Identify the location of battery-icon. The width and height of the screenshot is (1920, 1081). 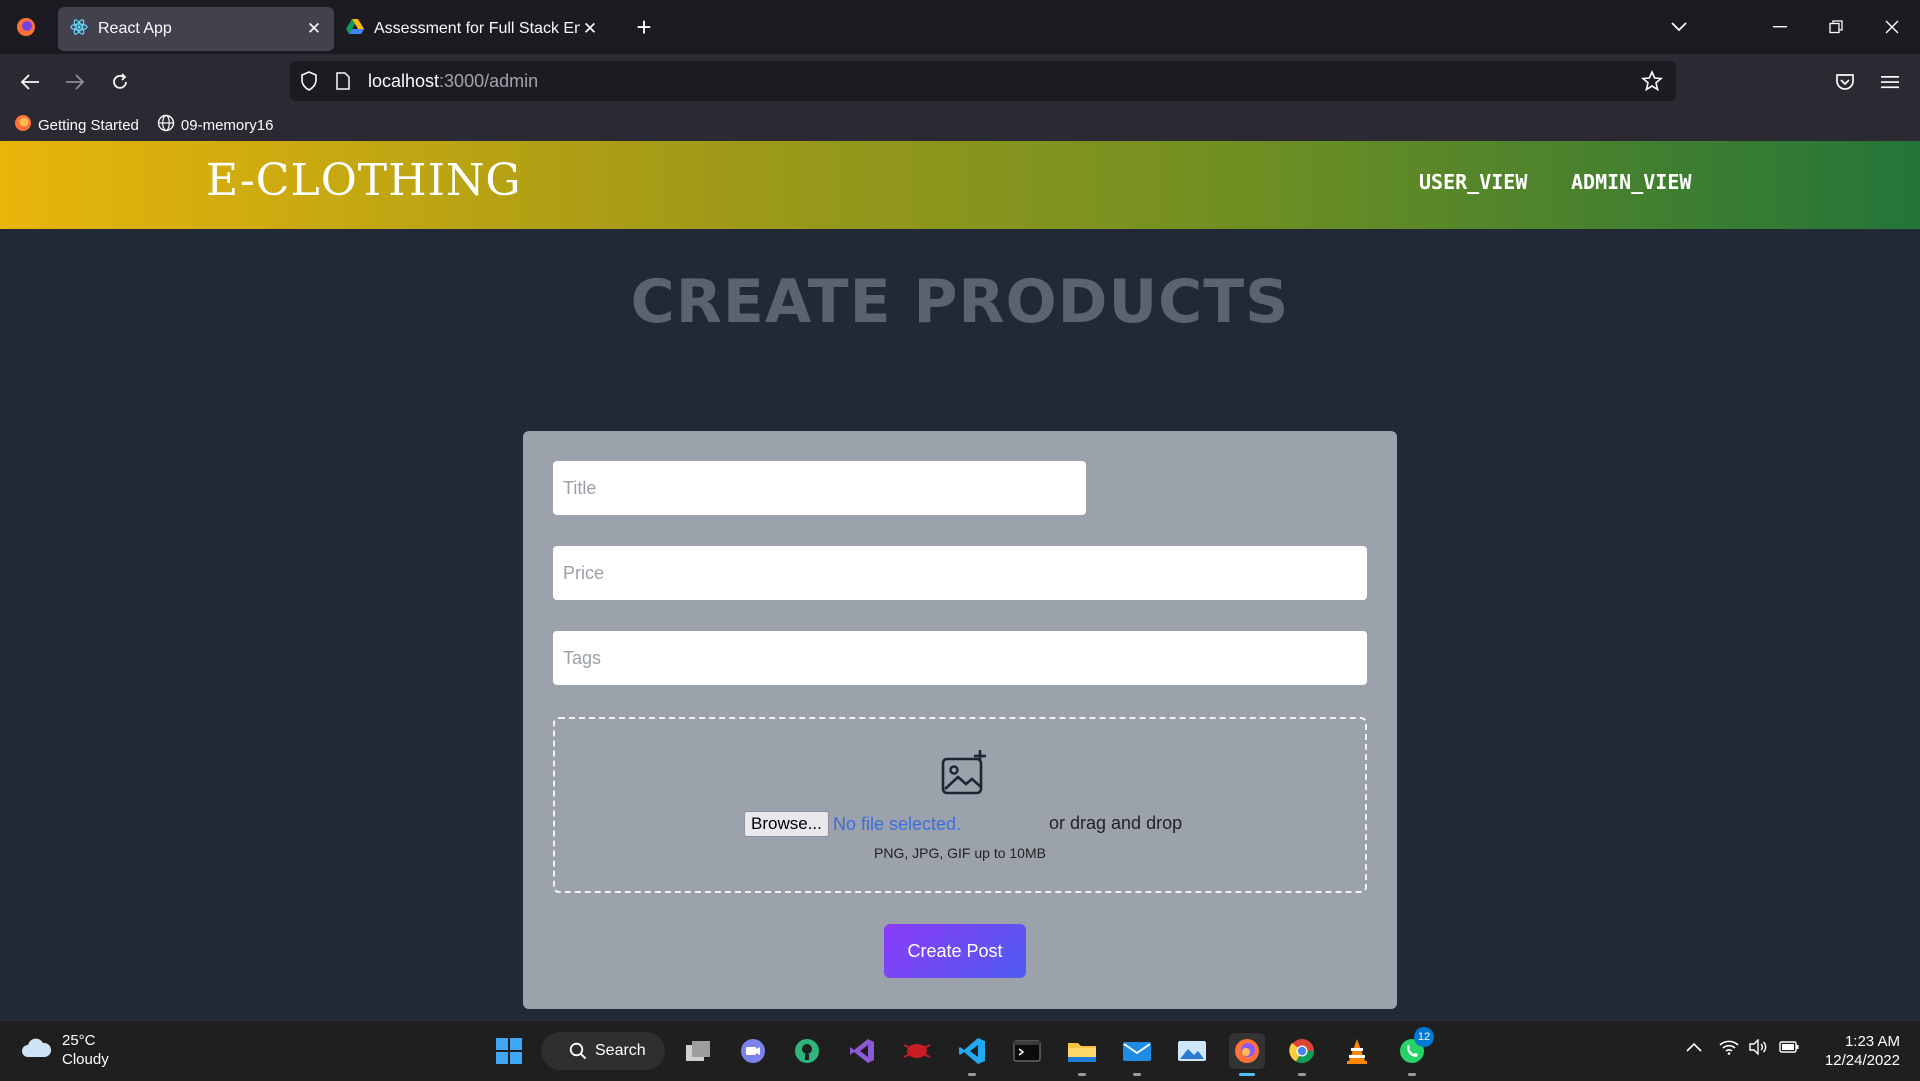
(1789, 1049).